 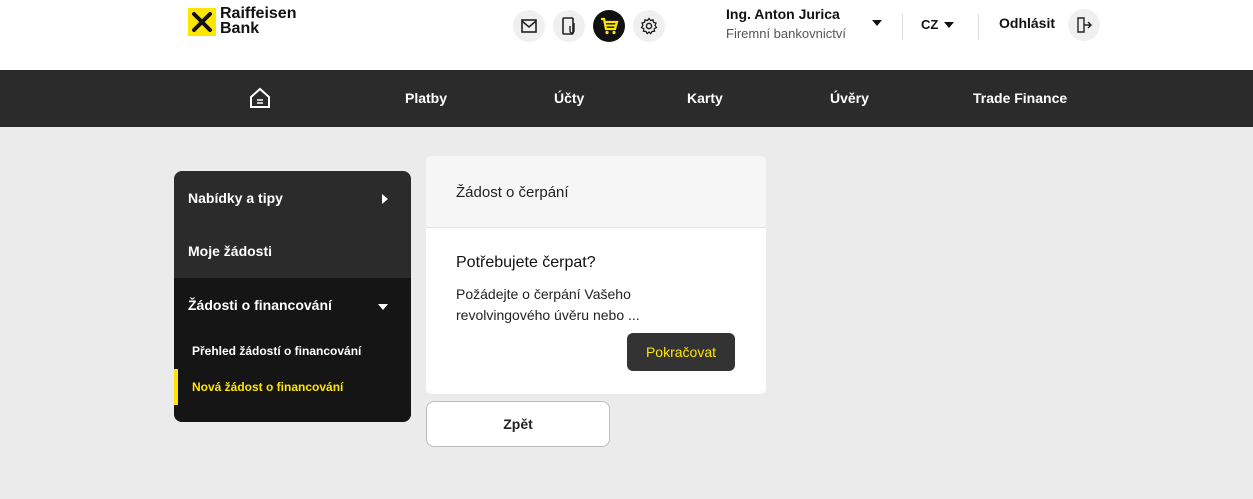 I want to click on documents-button, so click(x=569, y=26).